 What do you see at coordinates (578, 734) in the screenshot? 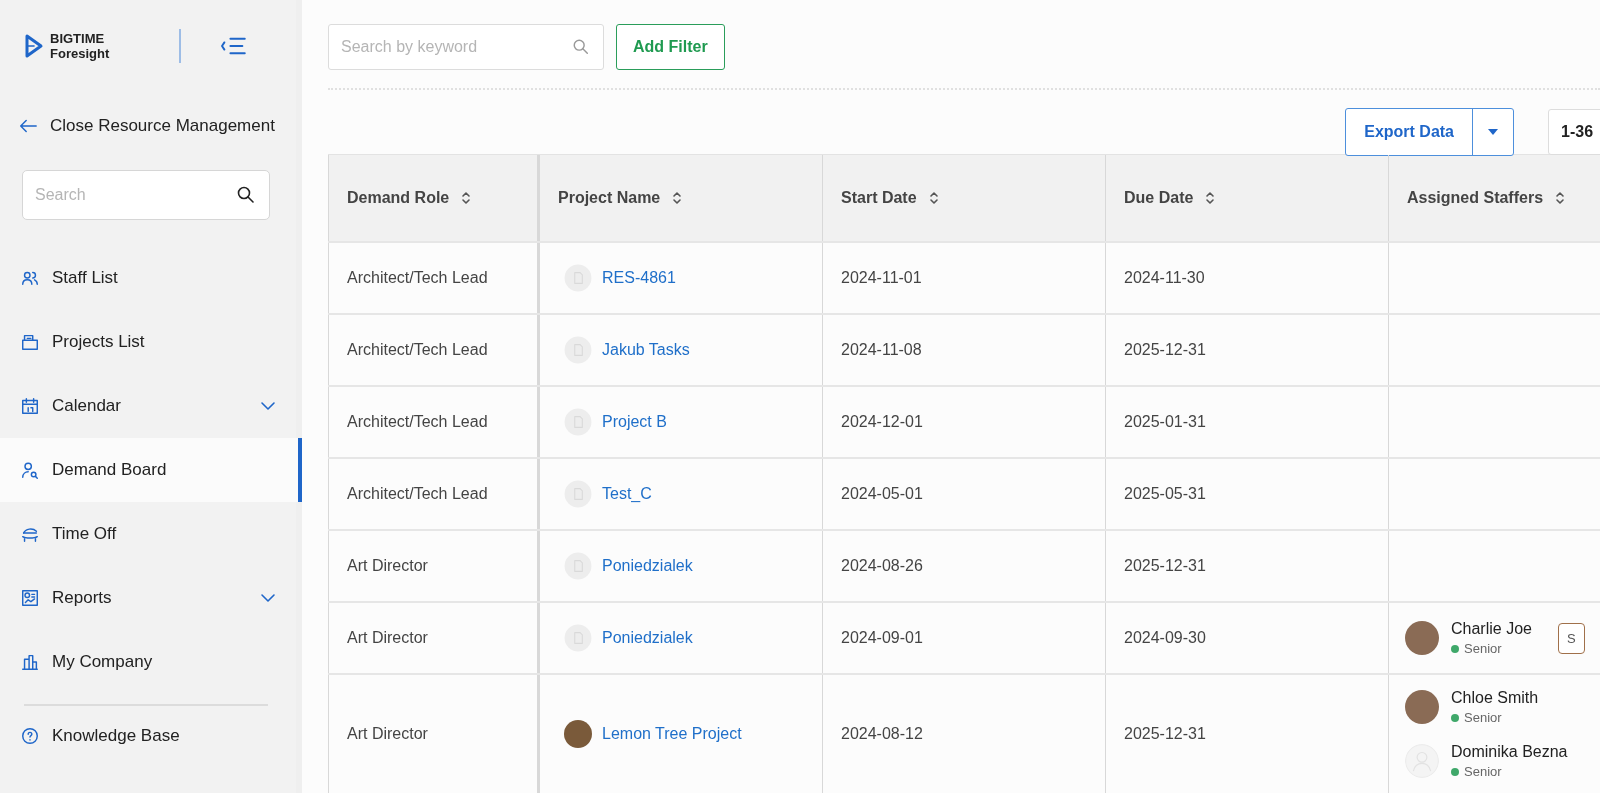
I see `photo-placeholder` at bounding box center [578, 734].